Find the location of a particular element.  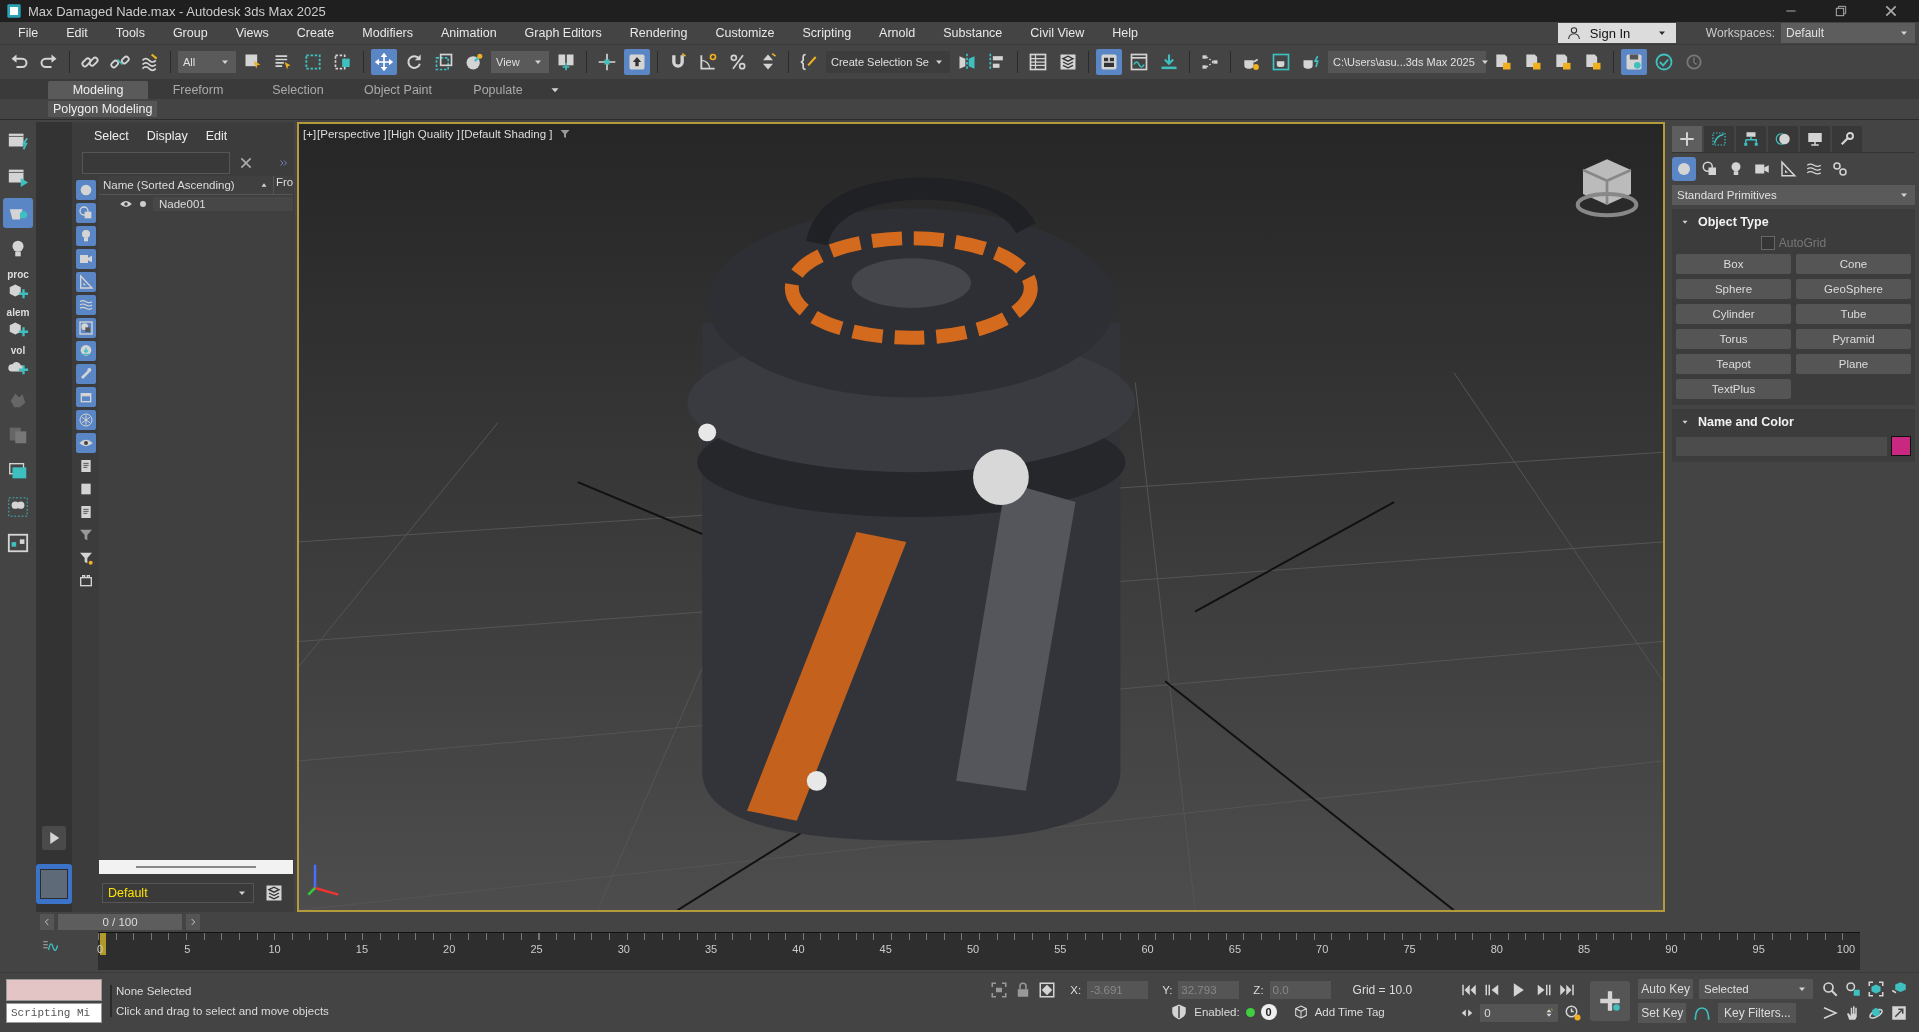

diamond-square-icon is located at coordinates (1047, 990).